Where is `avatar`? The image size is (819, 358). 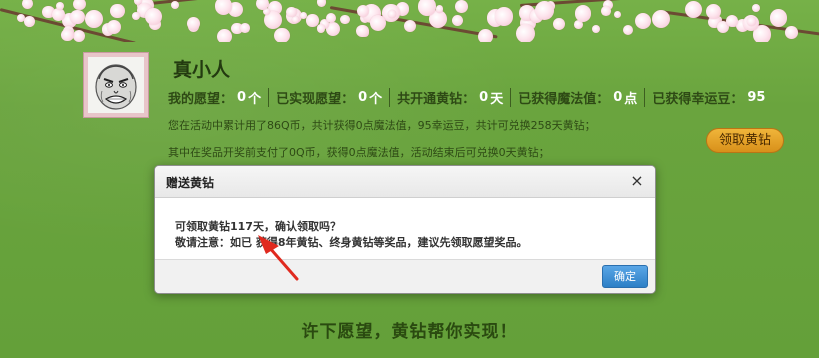 avatar is located at coordinates (116, 85).